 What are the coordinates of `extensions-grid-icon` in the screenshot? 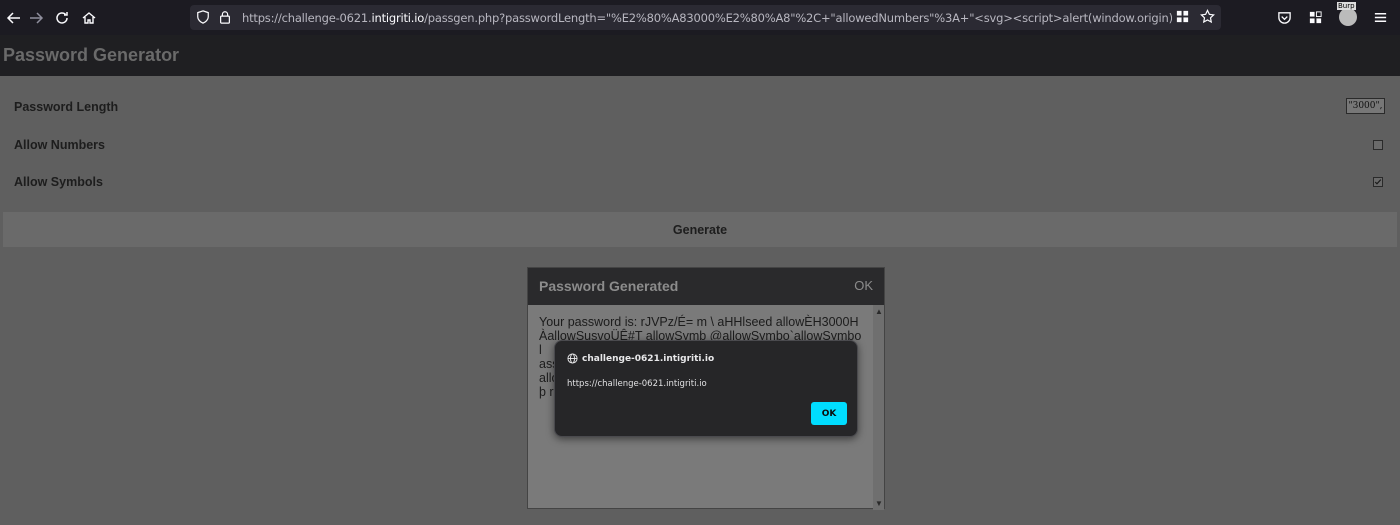 It's located at (1182, 16).